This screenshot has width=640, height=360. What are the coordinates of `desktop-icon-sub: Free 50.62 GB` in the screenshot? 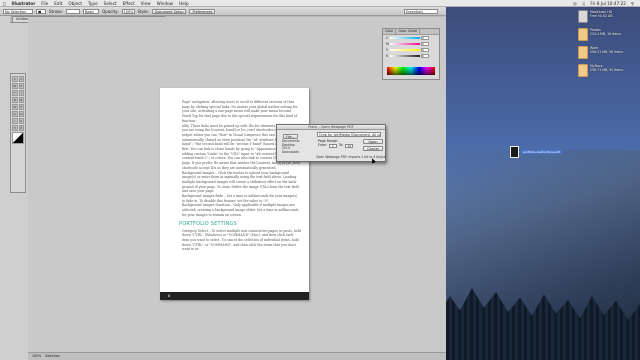 It's located at (601, 16).